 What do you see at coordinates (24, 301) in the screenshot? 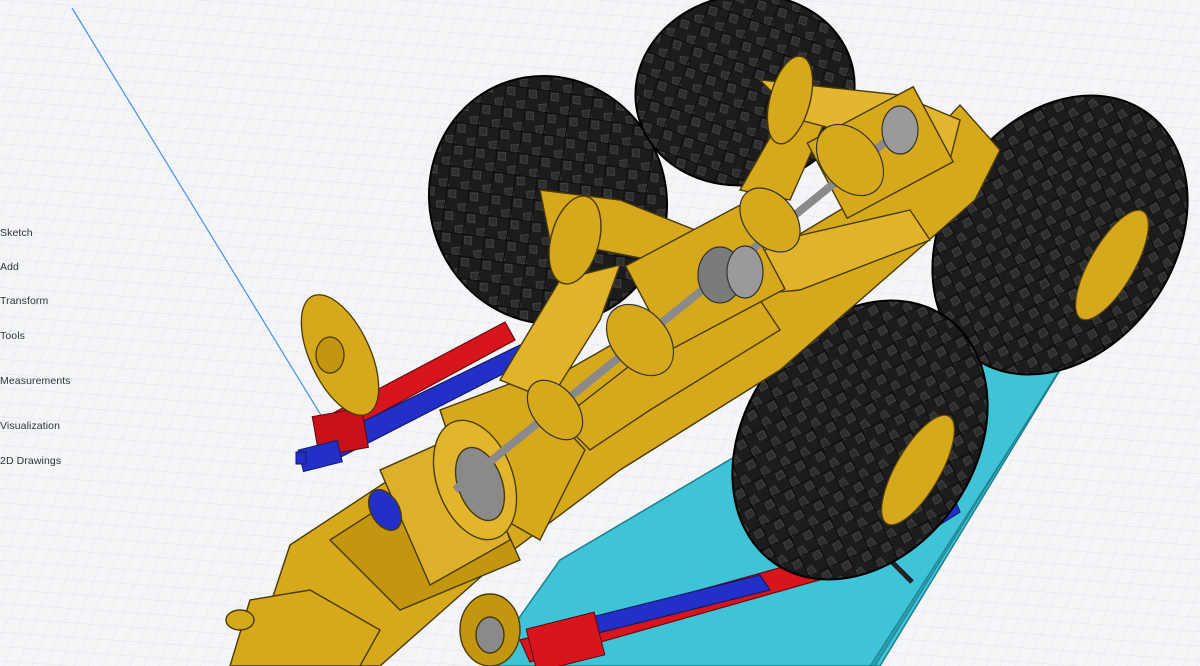
I see `sidebar-item-transform: Transform` at bounding box center [24, 301].